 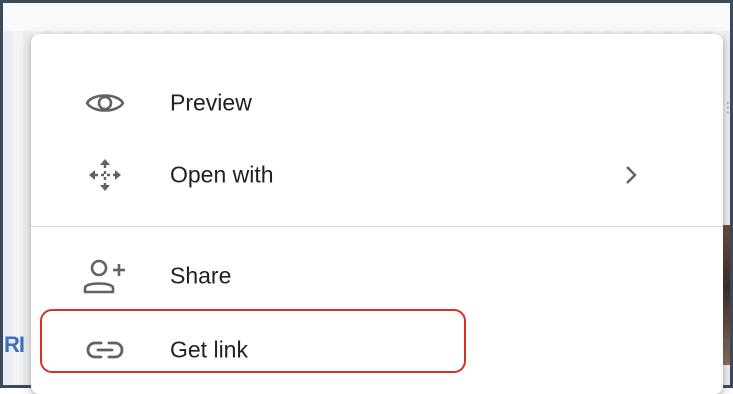 What do you see at coordinates (366, 17) in the screenshot?
I see `background-toolbar` at bounding box center [366, 17].